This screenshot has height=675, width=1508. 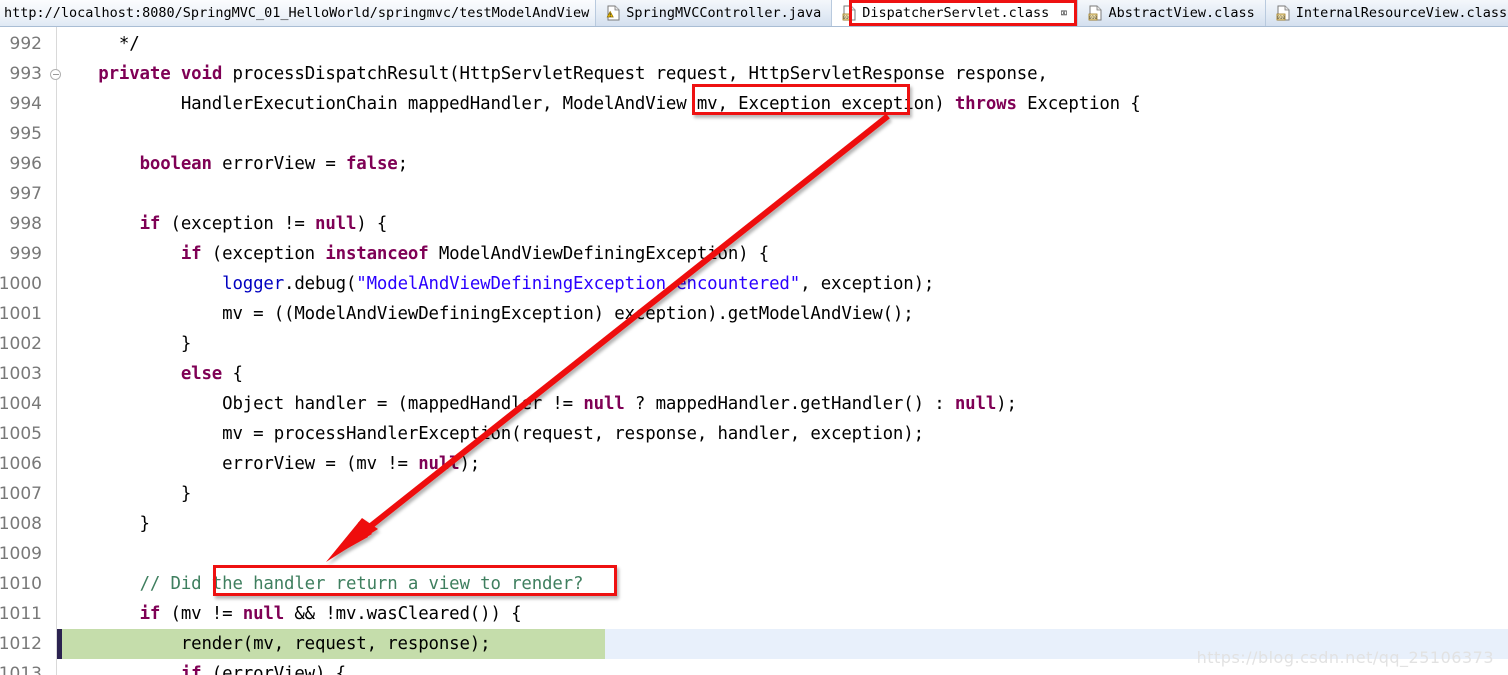 What do you see at coordinates (985, 104) in the screenshot?
I see `code-token: throws` at bounding box center [985, 104].